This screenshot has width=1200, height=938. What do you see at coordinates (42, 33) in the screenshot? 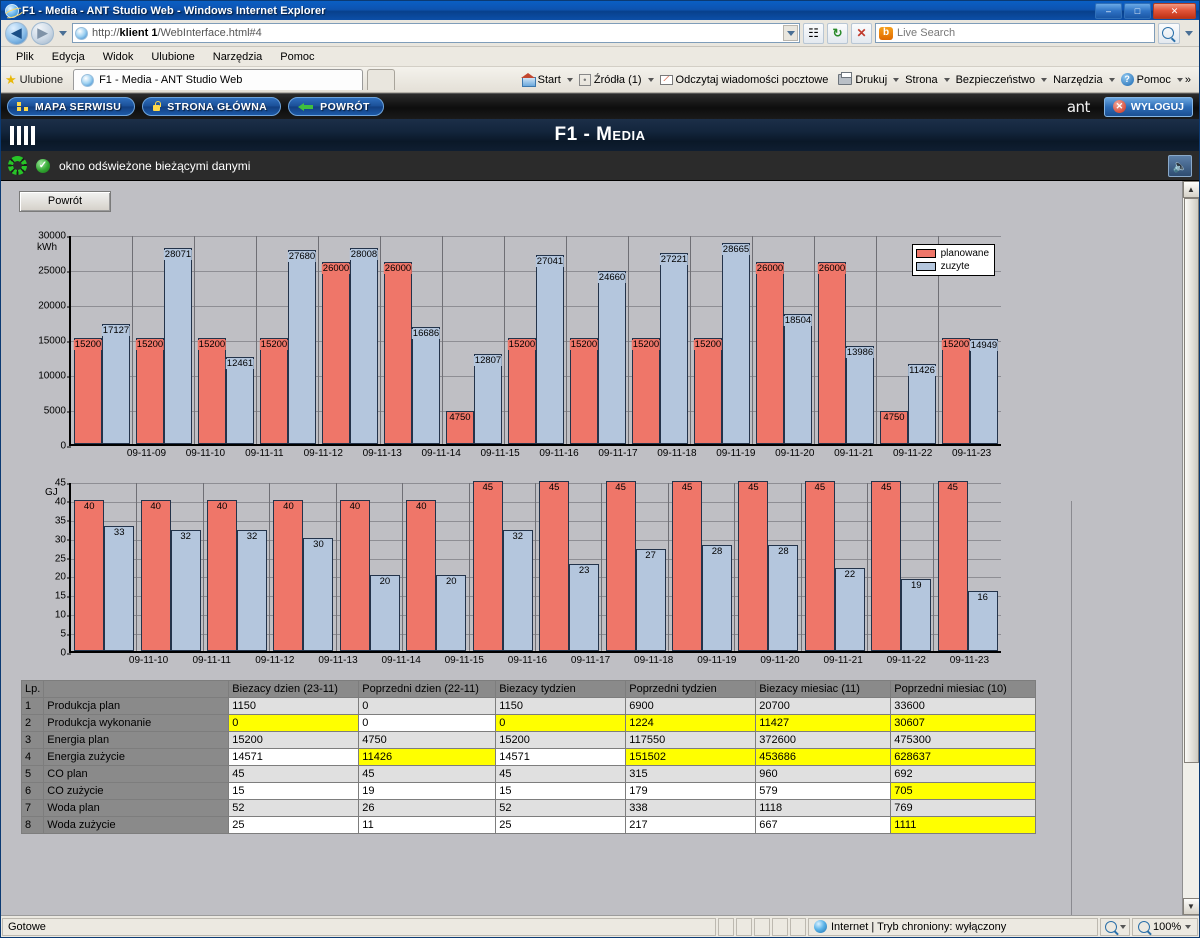
I see `forward-button: ▶` at bounding box center [42, 33].